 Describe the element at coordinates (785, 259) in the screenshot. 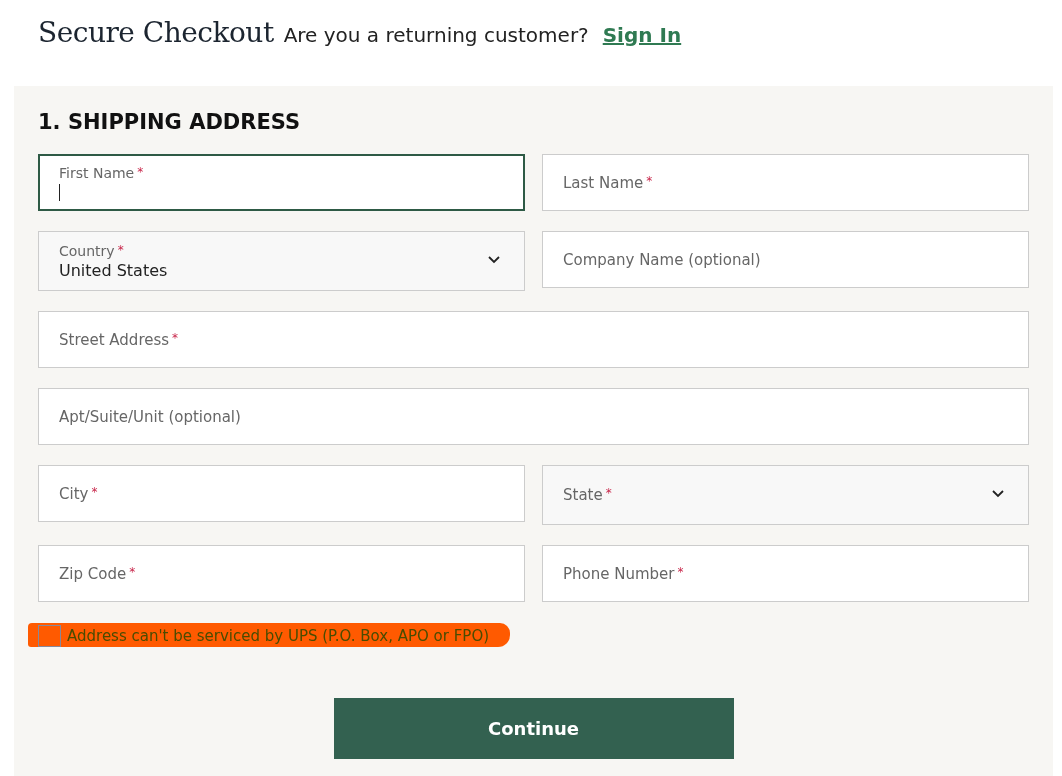

I see `input-field: Company Name (optional)` at that location.